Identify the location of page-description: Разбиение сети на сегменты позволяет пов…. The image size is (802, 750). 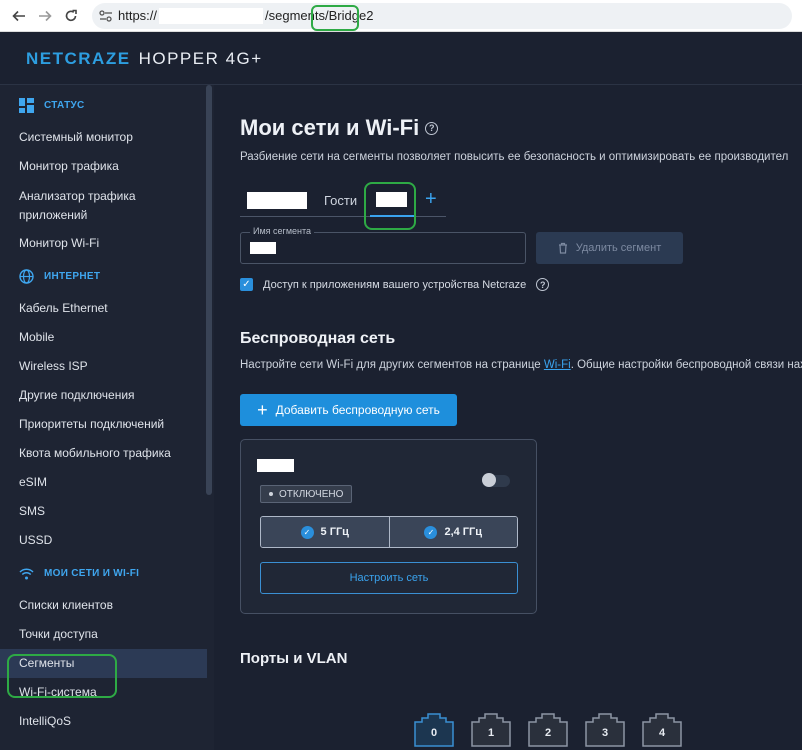
(514, 157).